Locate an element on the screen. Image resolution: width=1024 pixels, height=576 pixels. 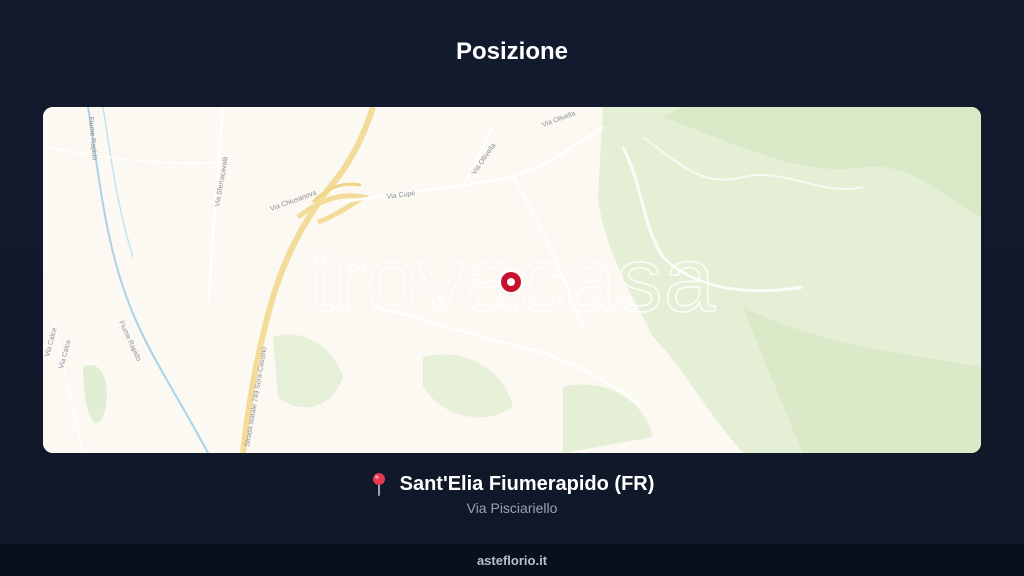
map-pin-icon is located at coordinates (379, 484).